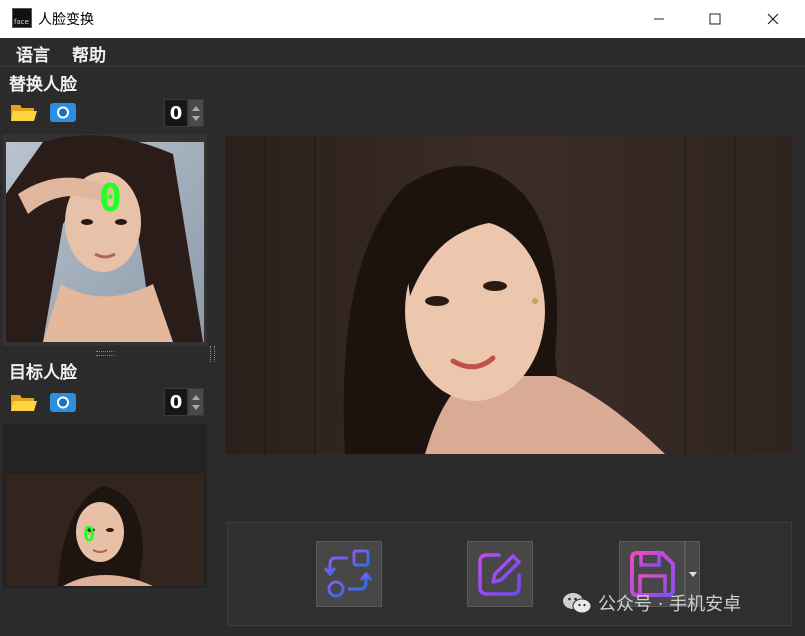 This screenshot has height=636, width=805. I want to click on menu-bar: 语言 帮助, so click(402, 52).